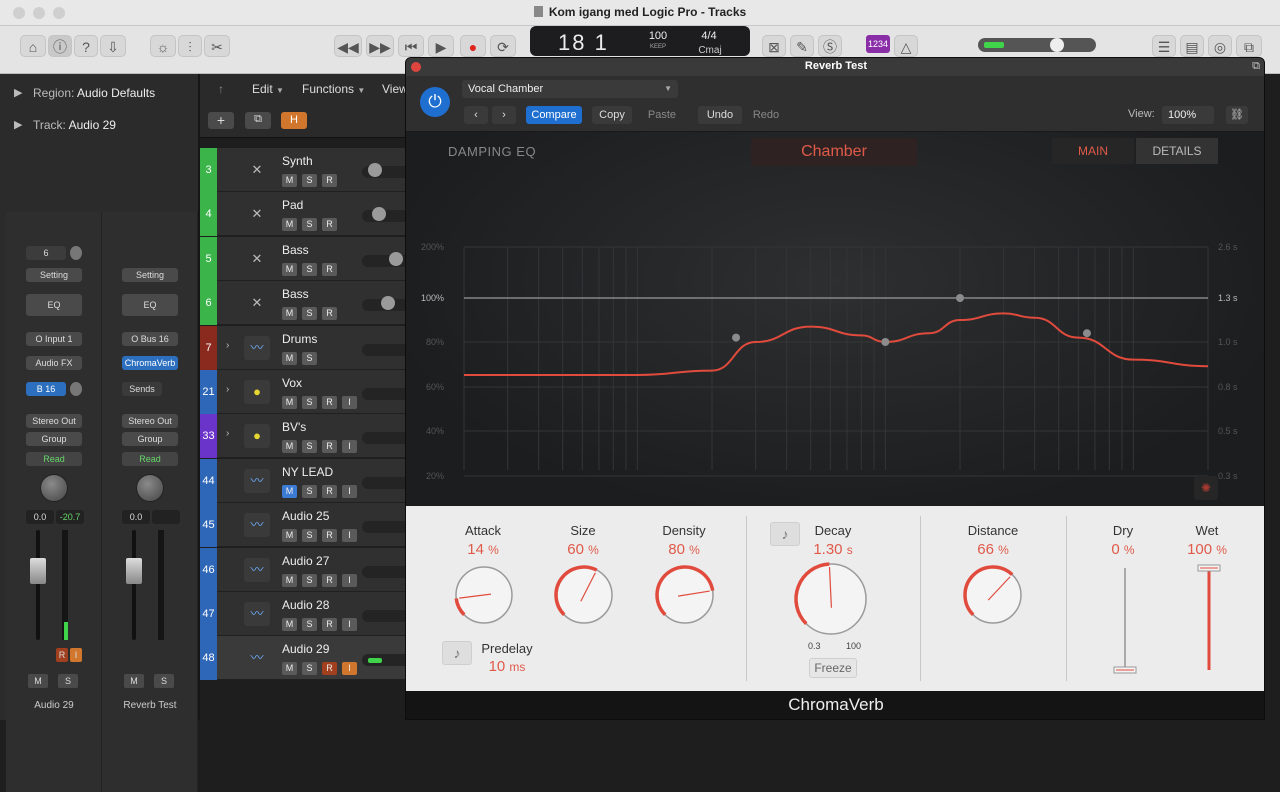 The width and height of the screenshot is (1280, 792). Describe the element at coordinates (380, 46) in the screenshot. I see `forward-button: ▶▶` at that location.